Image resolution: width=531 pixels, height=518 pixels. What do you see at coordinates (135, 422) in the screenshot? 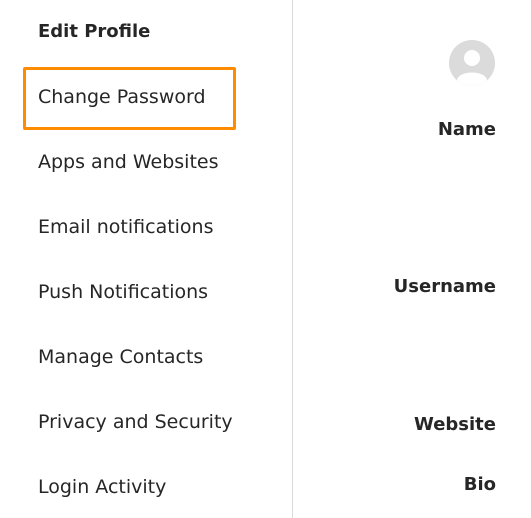
I see `sidebar-item-privacy-and-security: Privacy and Security` at bounding box center [135, 422].